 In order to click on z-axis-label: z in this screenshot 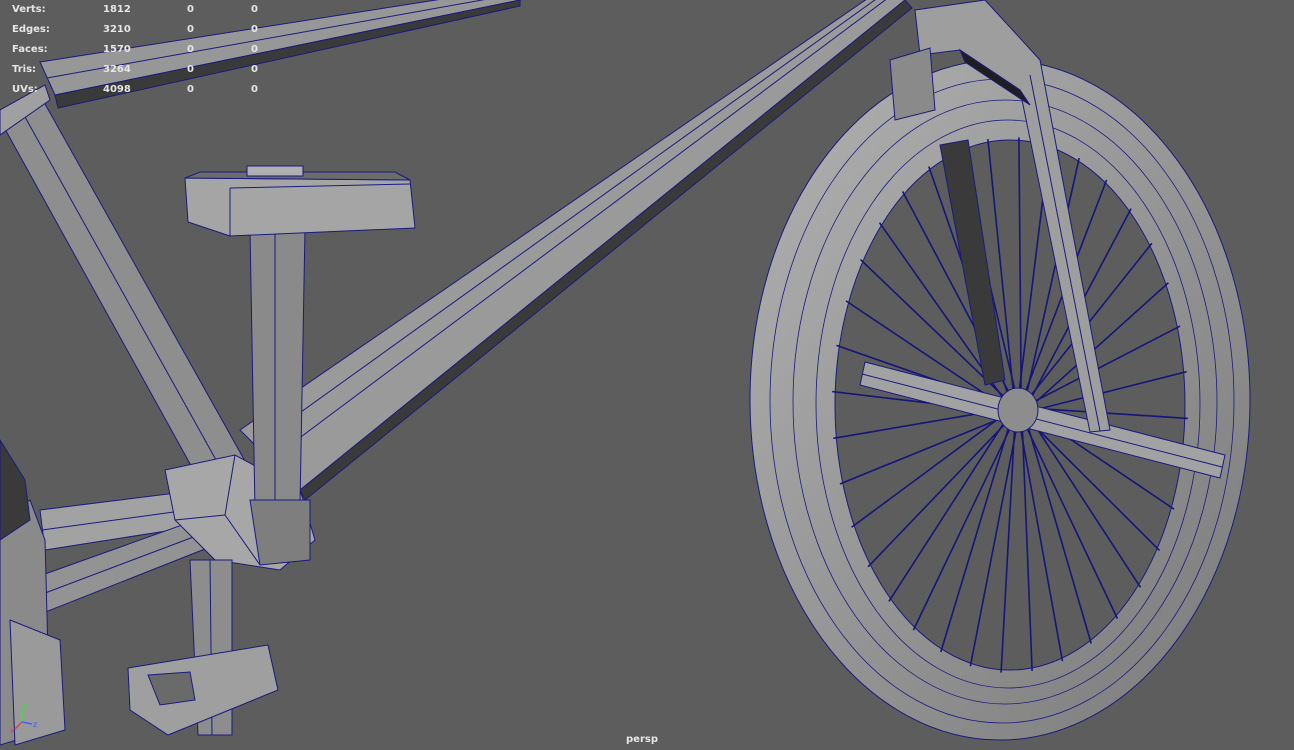, I will do `click(35, 724)`.